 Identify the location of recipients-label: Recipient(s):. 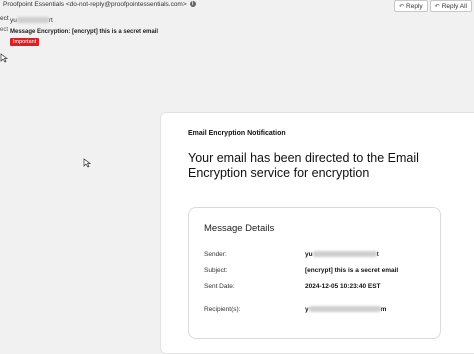
(222, 309).